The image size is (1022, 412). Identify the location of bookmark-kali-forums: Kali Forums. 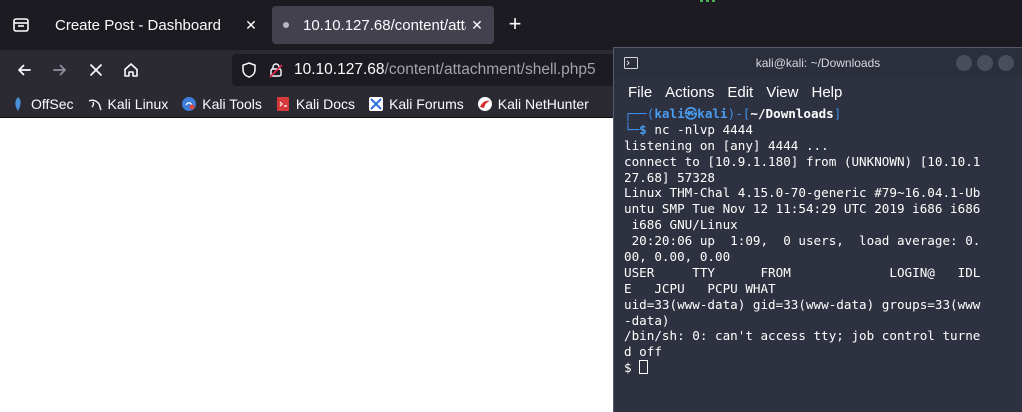
(416, 104).